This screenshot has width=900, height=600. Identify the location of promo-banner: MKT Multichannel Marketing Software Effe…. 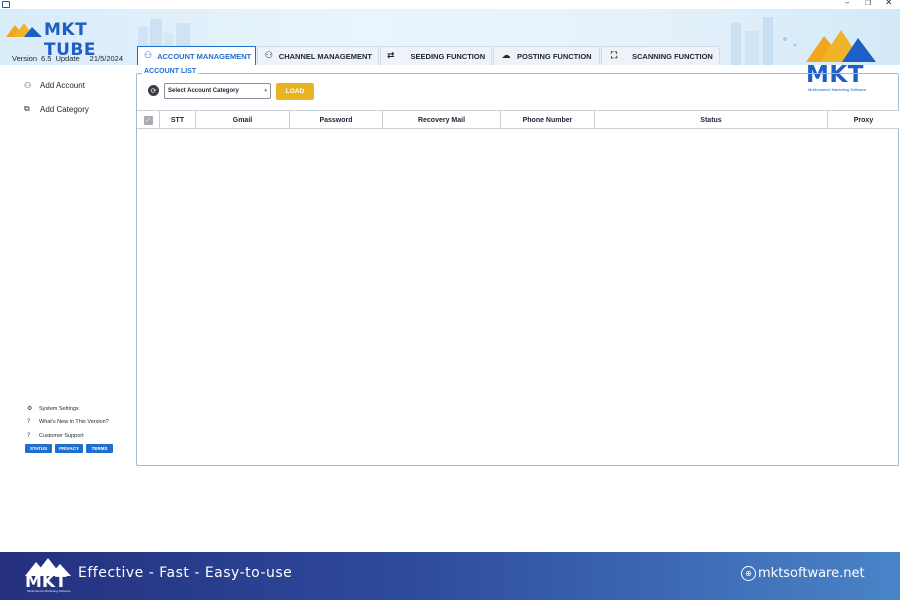
(450, 576).